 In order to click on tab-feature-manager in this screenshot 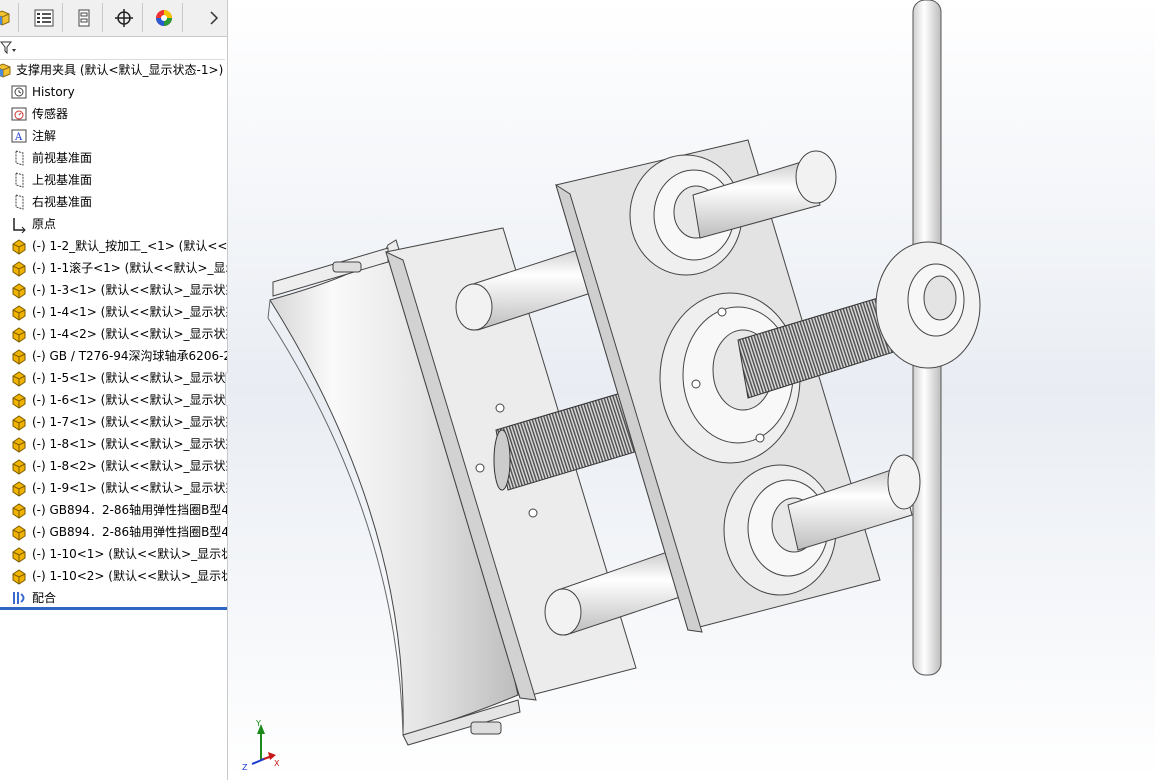, I will do `click(9, 17)`.